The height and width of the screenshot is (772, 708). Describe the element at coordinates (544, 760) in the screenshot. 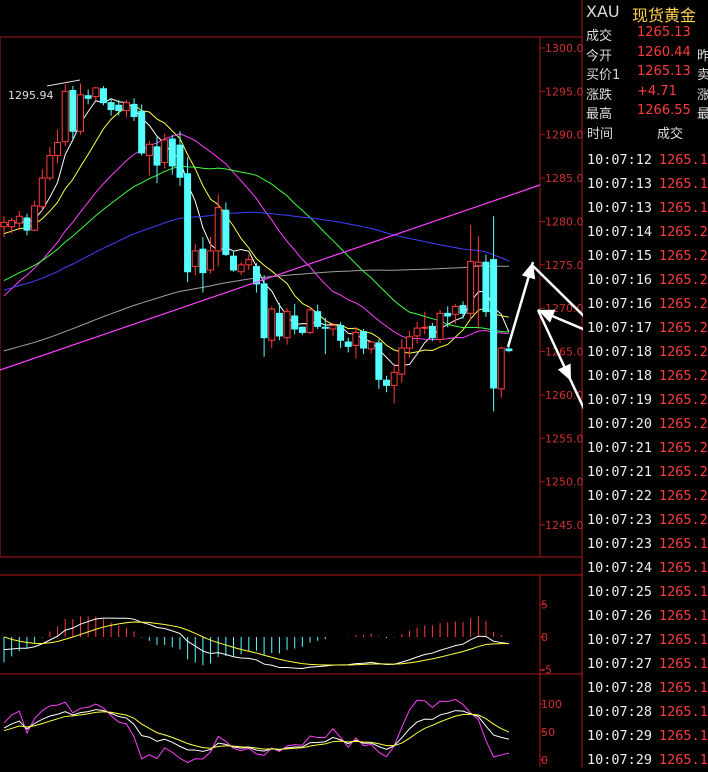

I see `kdj-tick-label: 0` at that location.